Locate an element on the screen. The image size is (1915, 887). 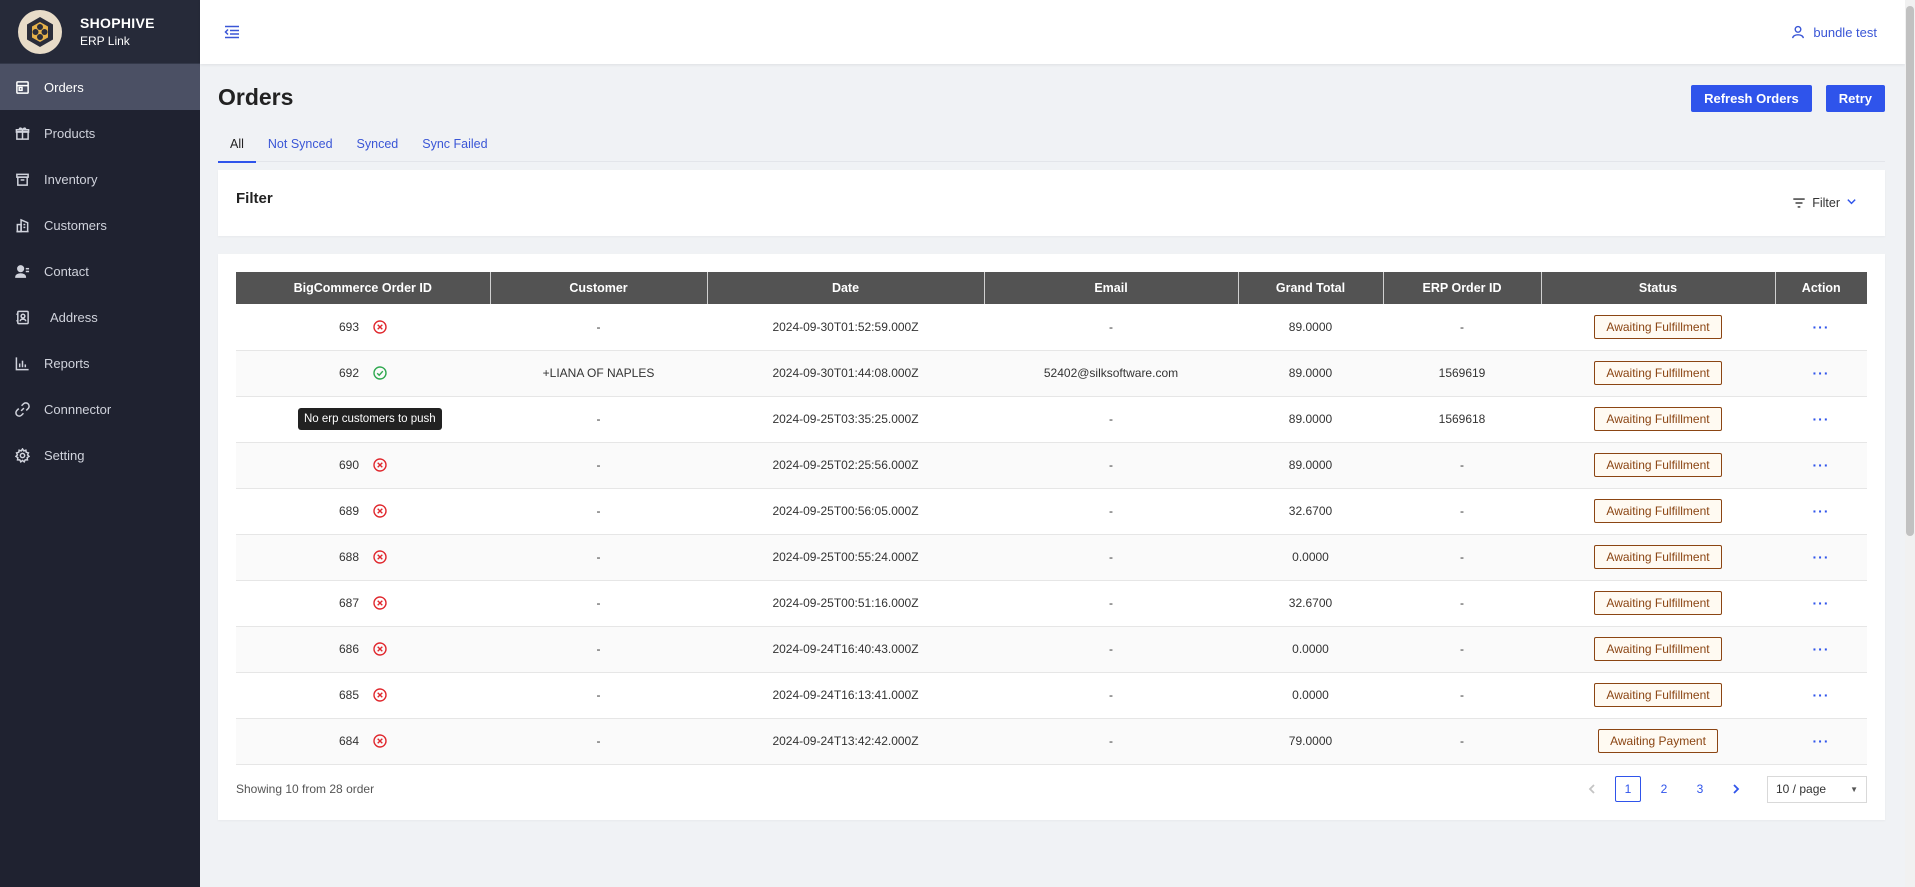
tab-sync-failed: Sync Failed is located at coordinates (454, 146).